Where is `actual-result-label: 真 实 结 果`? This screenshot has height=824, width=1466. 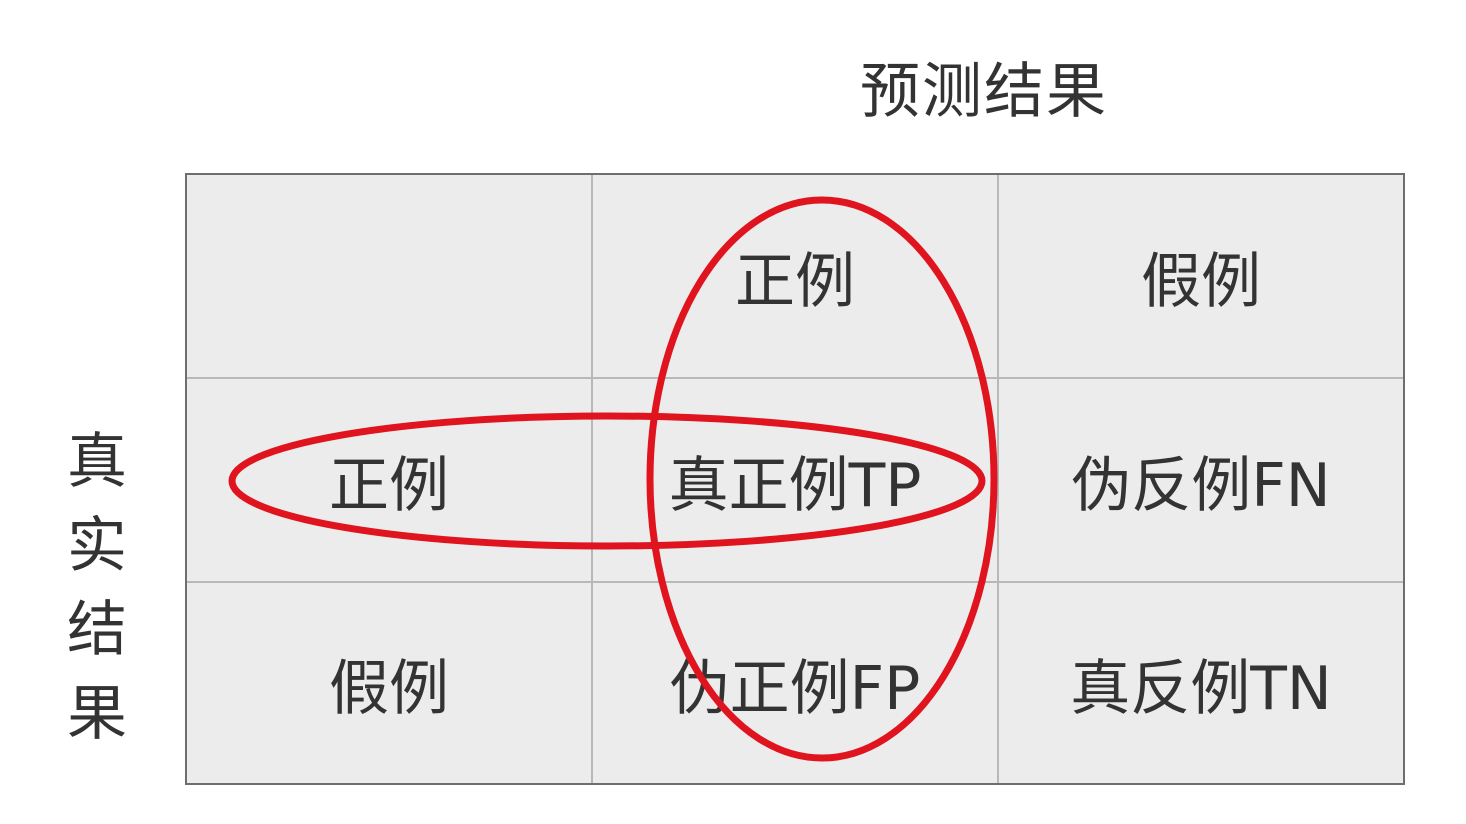 actual-result-label: 真 实 结 果 is located at coordinates (97, 588).